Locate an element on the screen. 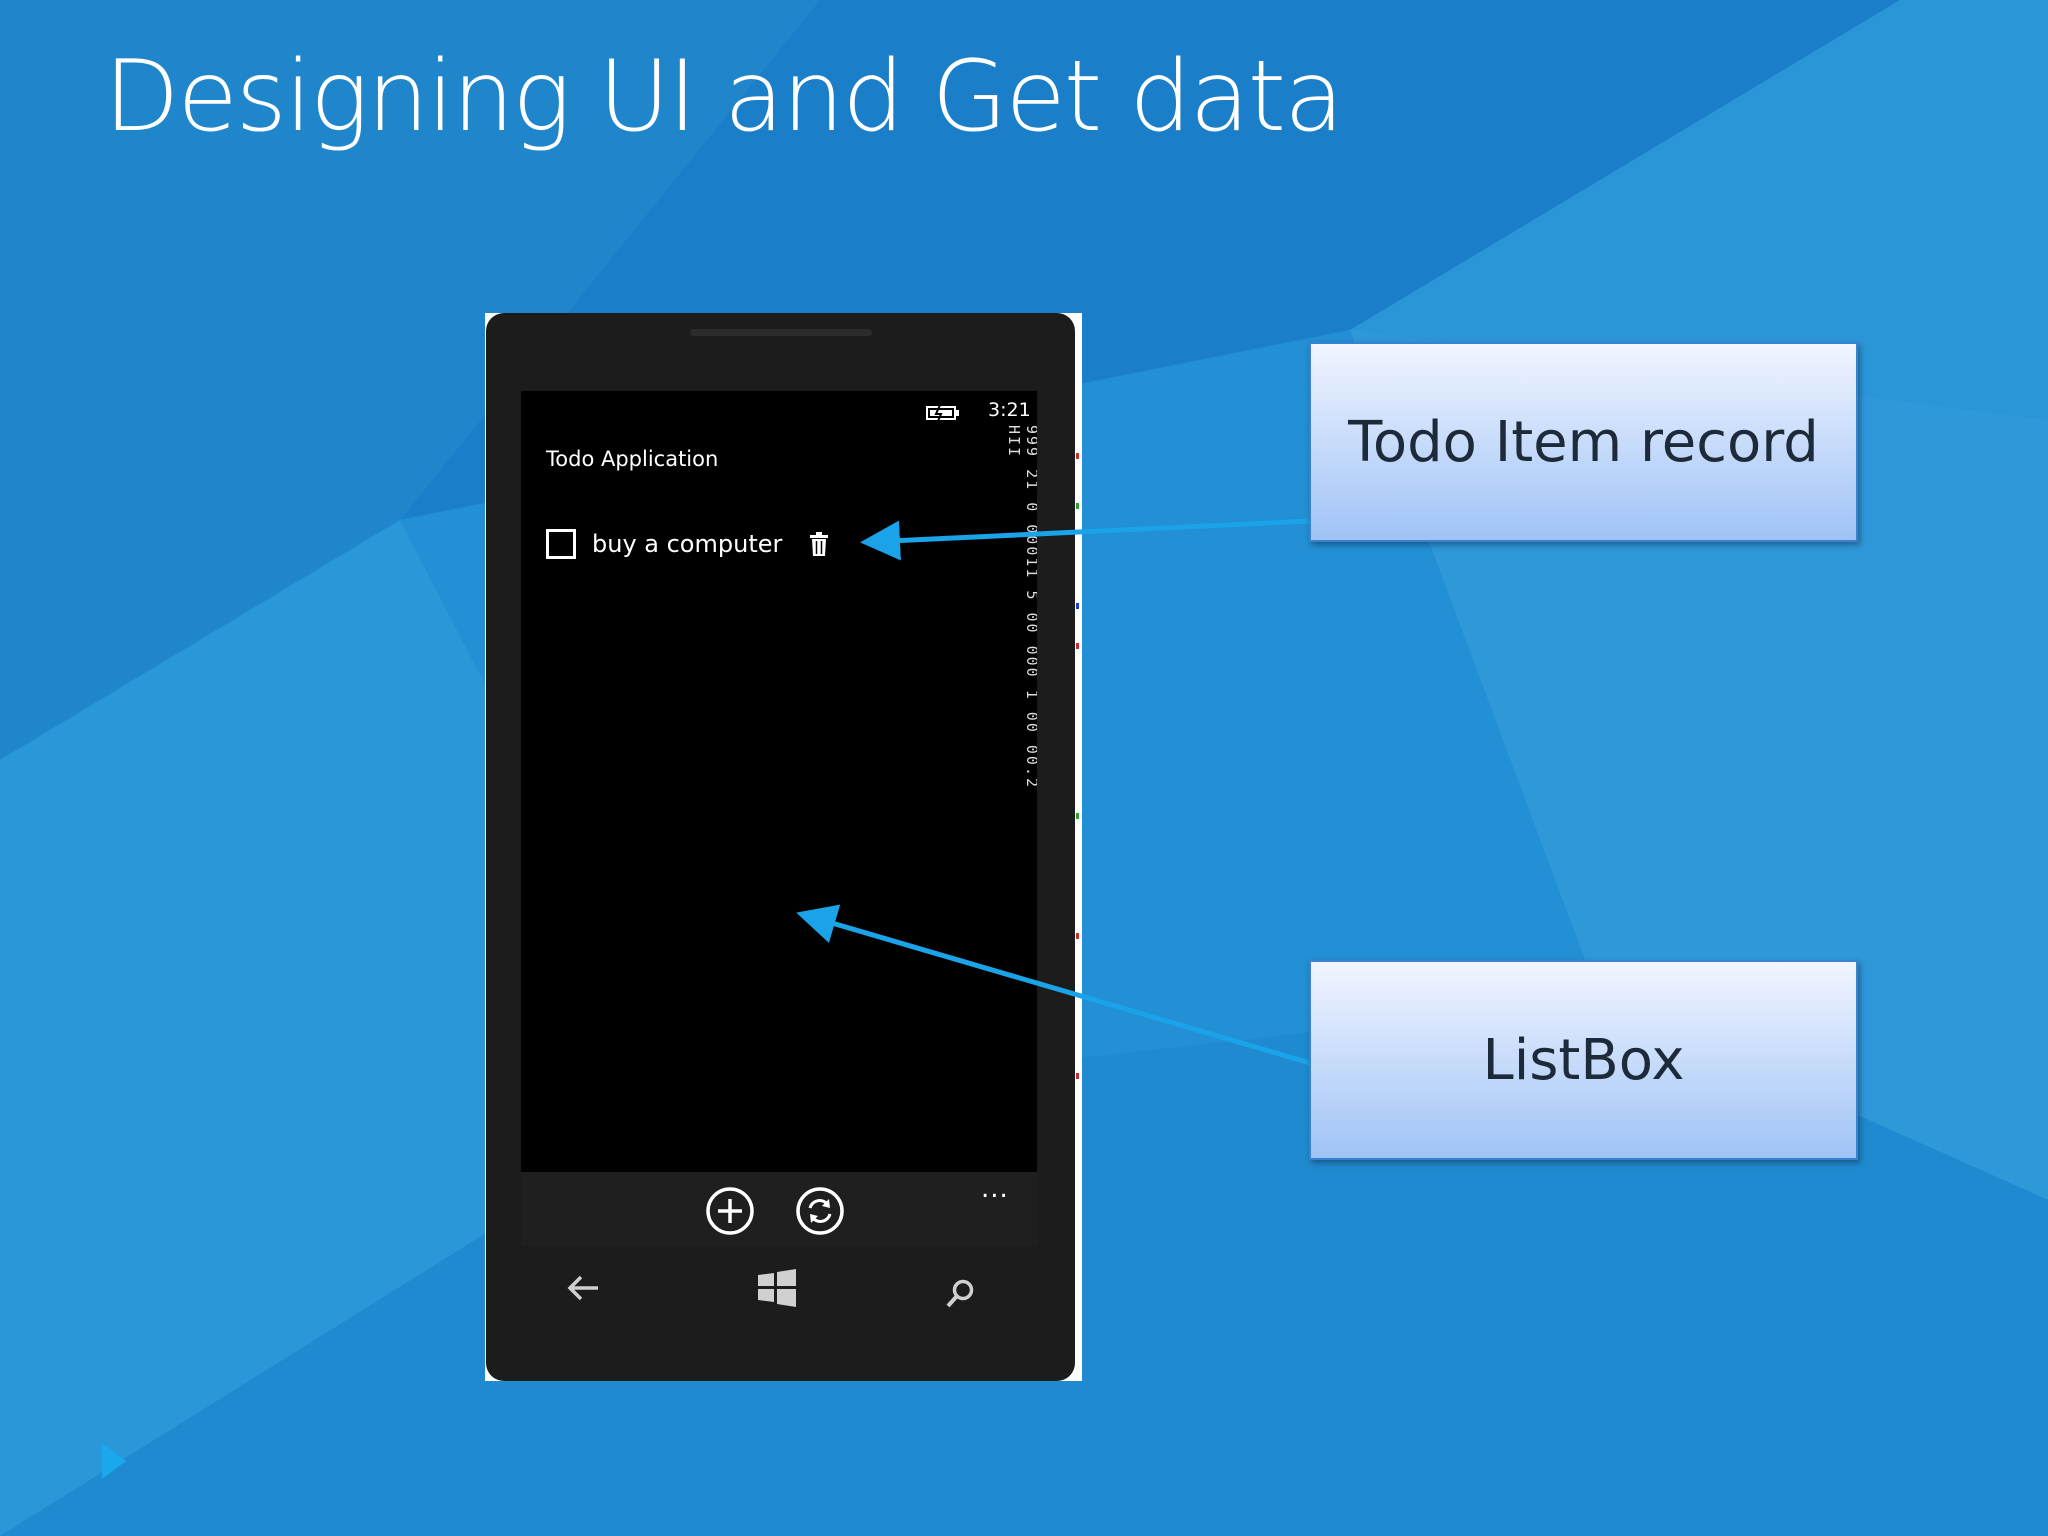 This screenshot has width=2048, height=1536. play-triangle-icon is located at coordinates (114, 1461).